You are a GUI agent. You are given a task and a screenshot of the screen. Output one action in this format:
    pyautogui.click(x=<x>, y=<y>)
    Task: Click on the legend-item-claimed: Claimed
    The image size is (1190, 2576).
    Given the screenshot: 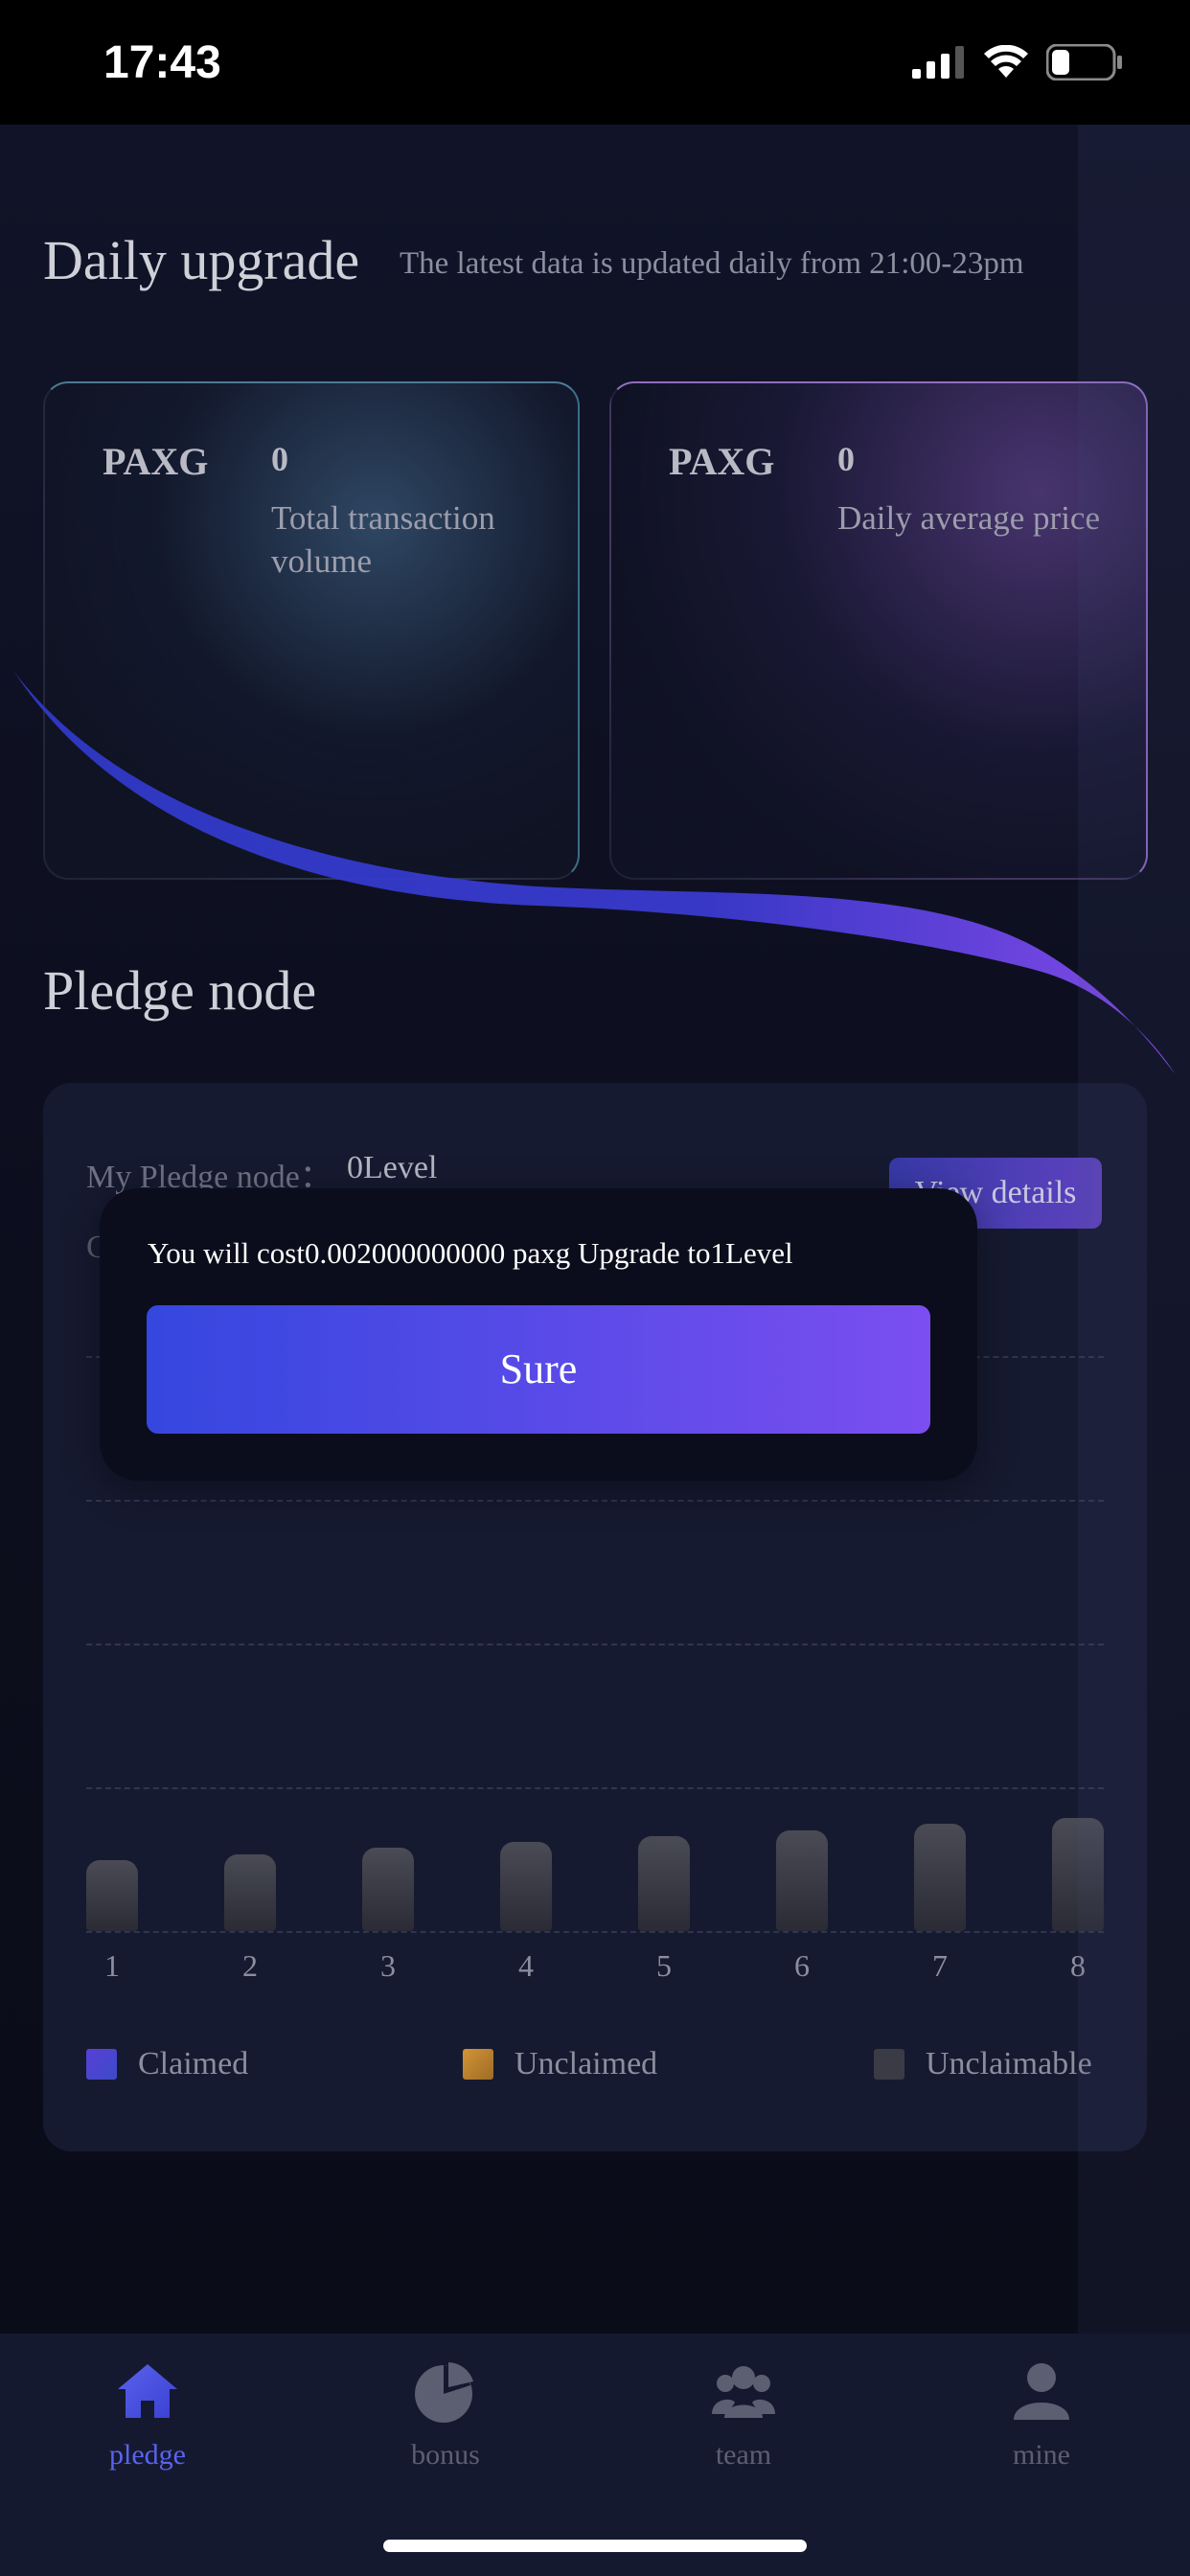 What is the action you would take?
    pyautogui.click(x=167, y=2064)
    